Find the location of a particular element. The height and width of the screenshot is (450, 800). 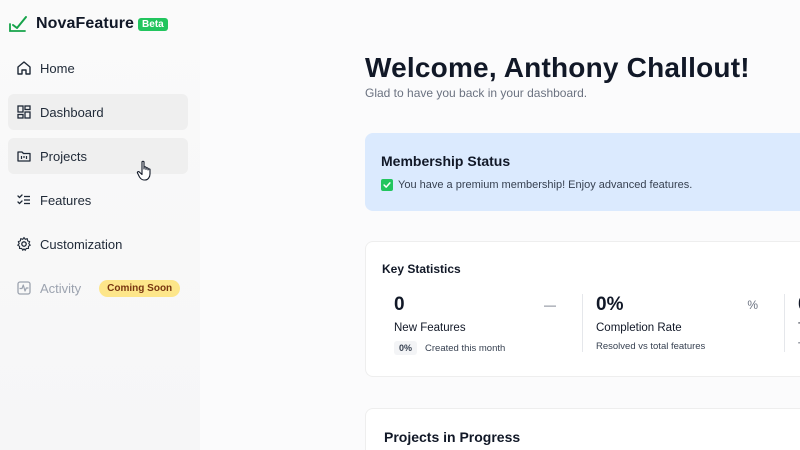

list-checks-icon is located at coordinates (24, 200).